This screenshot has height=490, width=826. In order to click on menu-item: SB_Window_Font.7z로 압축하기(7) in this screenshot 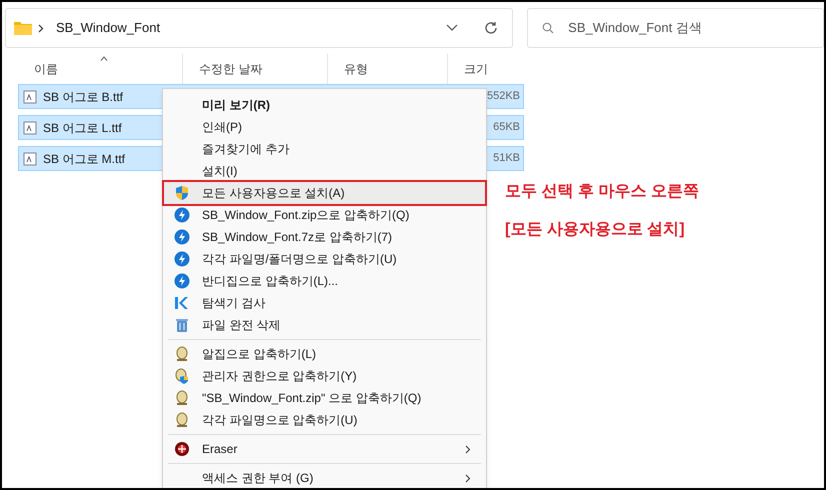, I will do `click(324, 237)`.